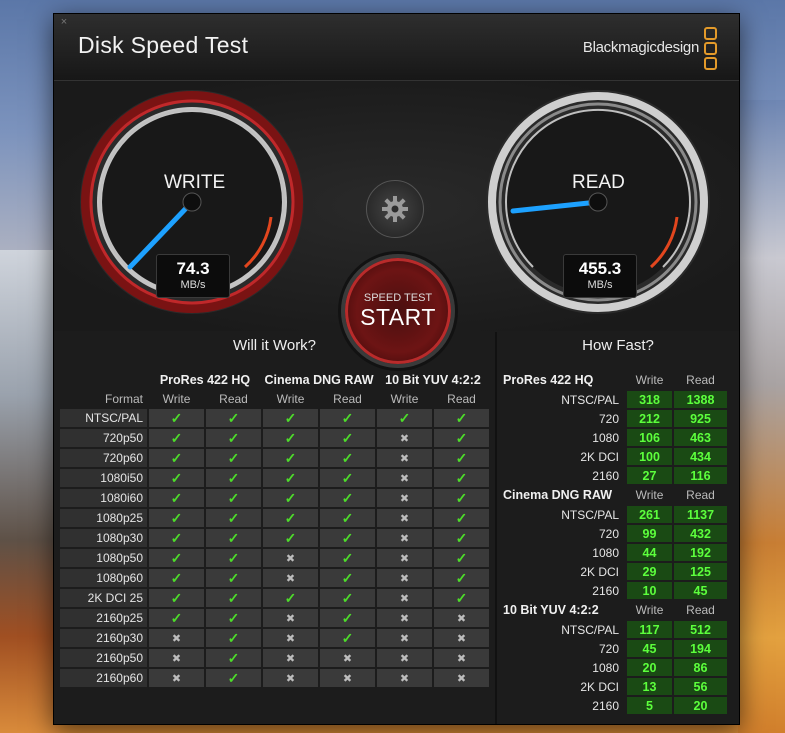 The image size is (785, 733). What do you see at coordinates (274, 518) in the screenshot?
I see `table-row: 1080p25 ✓ ✓ ✓ ✓ ✖ ✓` at bounding box center [274, 518].